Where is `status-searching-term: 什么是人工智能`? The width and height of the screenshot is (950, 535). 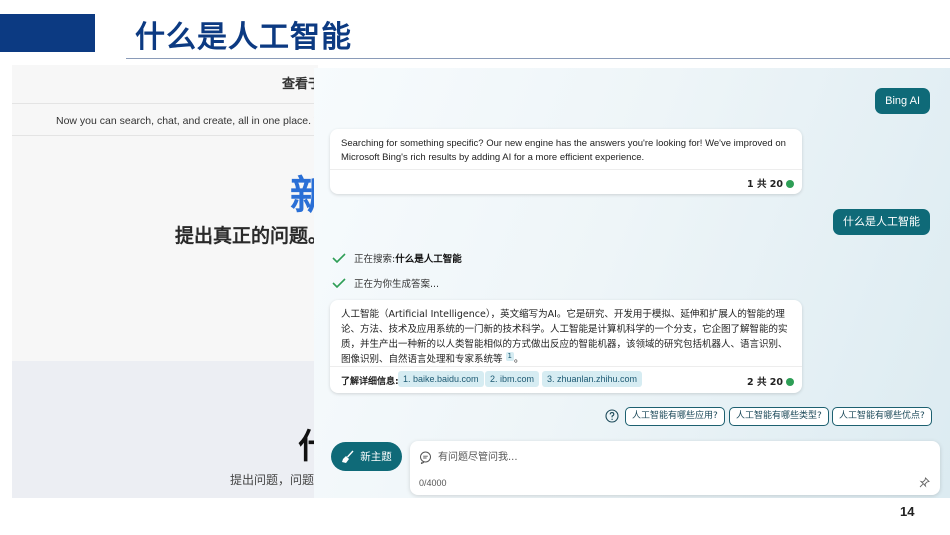
status-searching-term: 什么是人工智能 is located at coordinates (428, 259).